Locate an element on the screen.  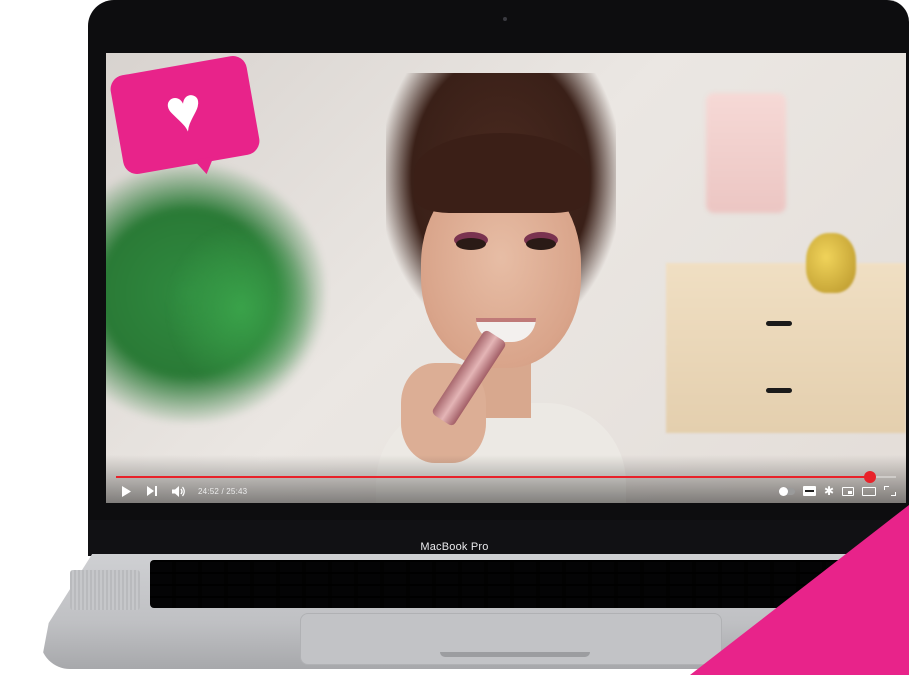
touchpad is located at coordinates (511, 639).